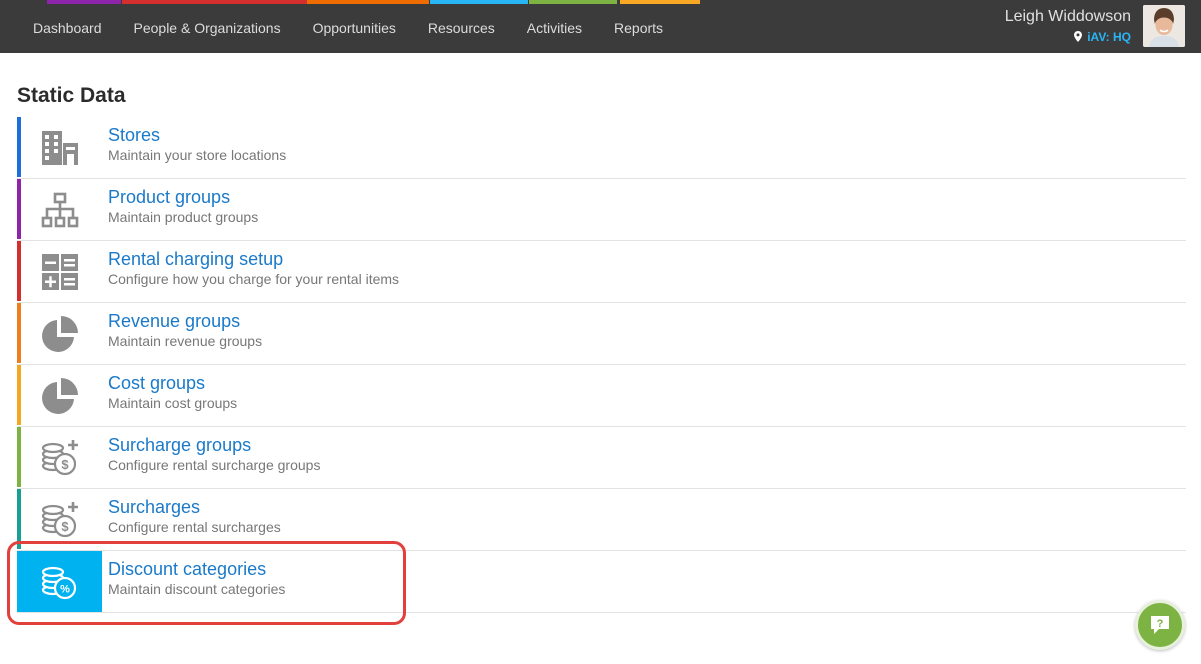 This screenshot has height=664, width=1201. I want to click on list-item-description: Maintain discount categories, so click(197, 589).